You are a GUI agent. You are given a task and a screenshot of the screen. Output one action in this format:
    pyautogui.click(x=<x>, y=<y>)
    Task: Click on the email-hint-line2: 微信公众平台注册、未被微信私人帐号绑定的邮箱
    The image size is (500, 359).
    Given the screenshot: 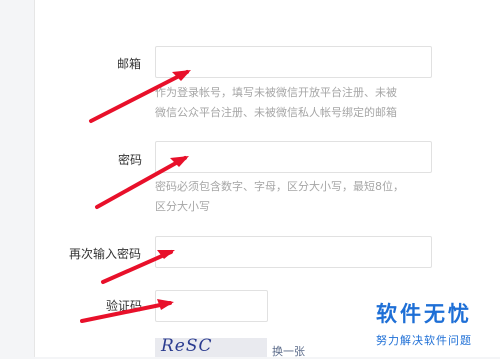 What is the action you would take?
    pyautogui.click(x=276, y=112)
    